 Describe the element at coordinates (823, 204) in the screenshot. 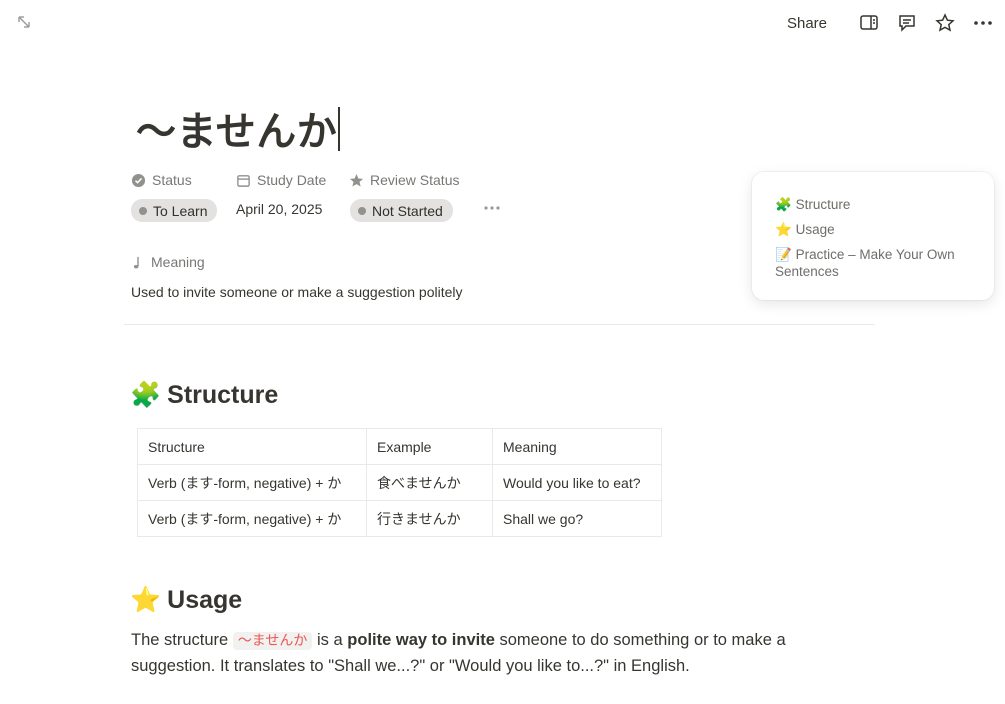

I see `toc-label: Structure` at that location.